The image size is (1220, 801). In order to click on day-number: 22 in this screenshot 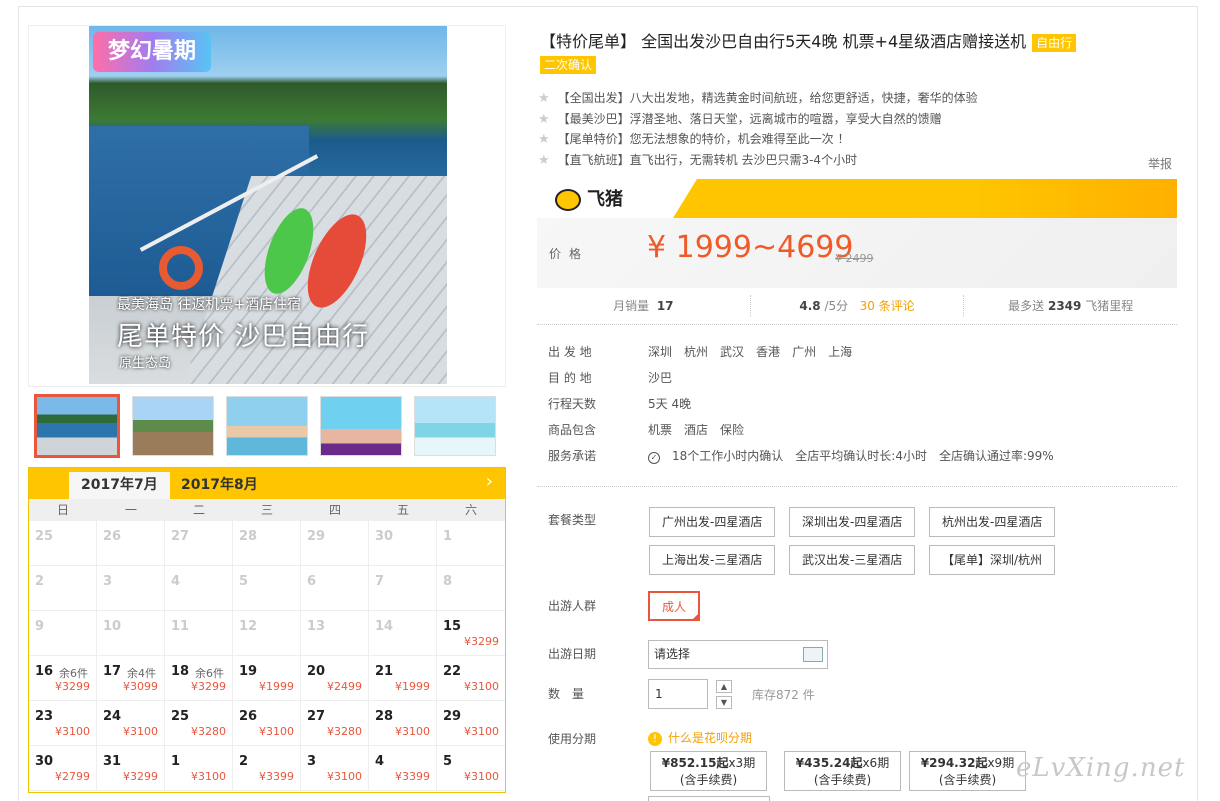, I will do `click(452, 671)`.